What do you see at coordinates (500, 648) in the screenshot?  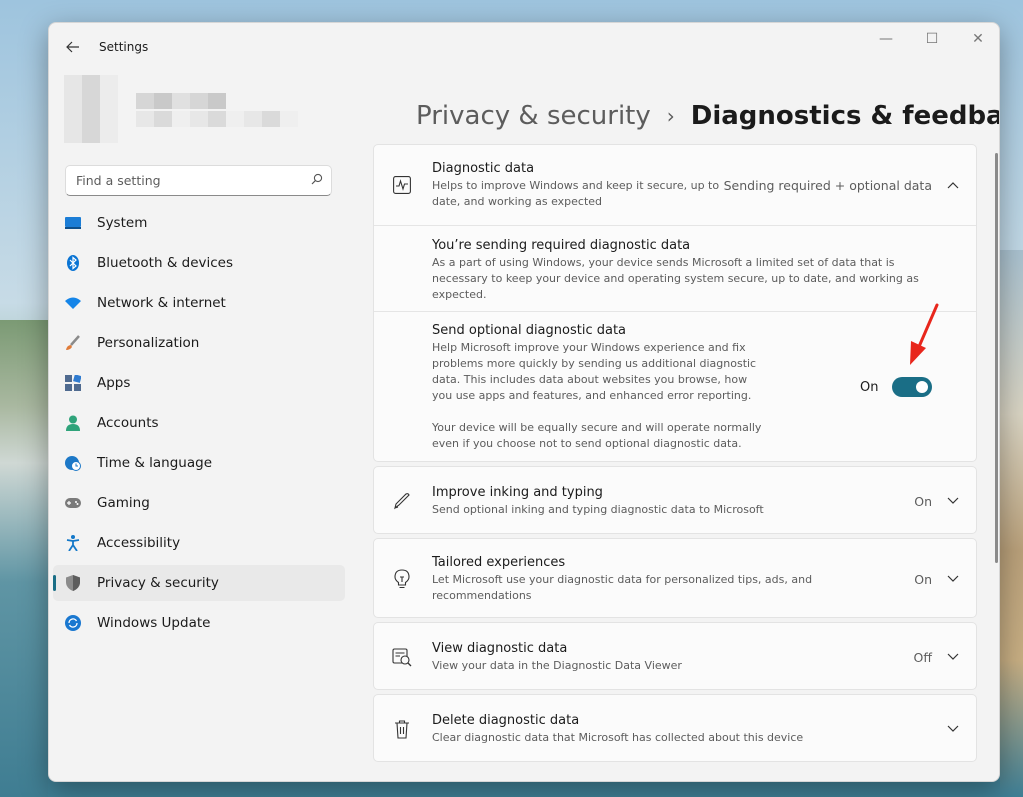 I see `view-diagnostic-data-title: View diagnostic data` at bounding box center [500, 648].